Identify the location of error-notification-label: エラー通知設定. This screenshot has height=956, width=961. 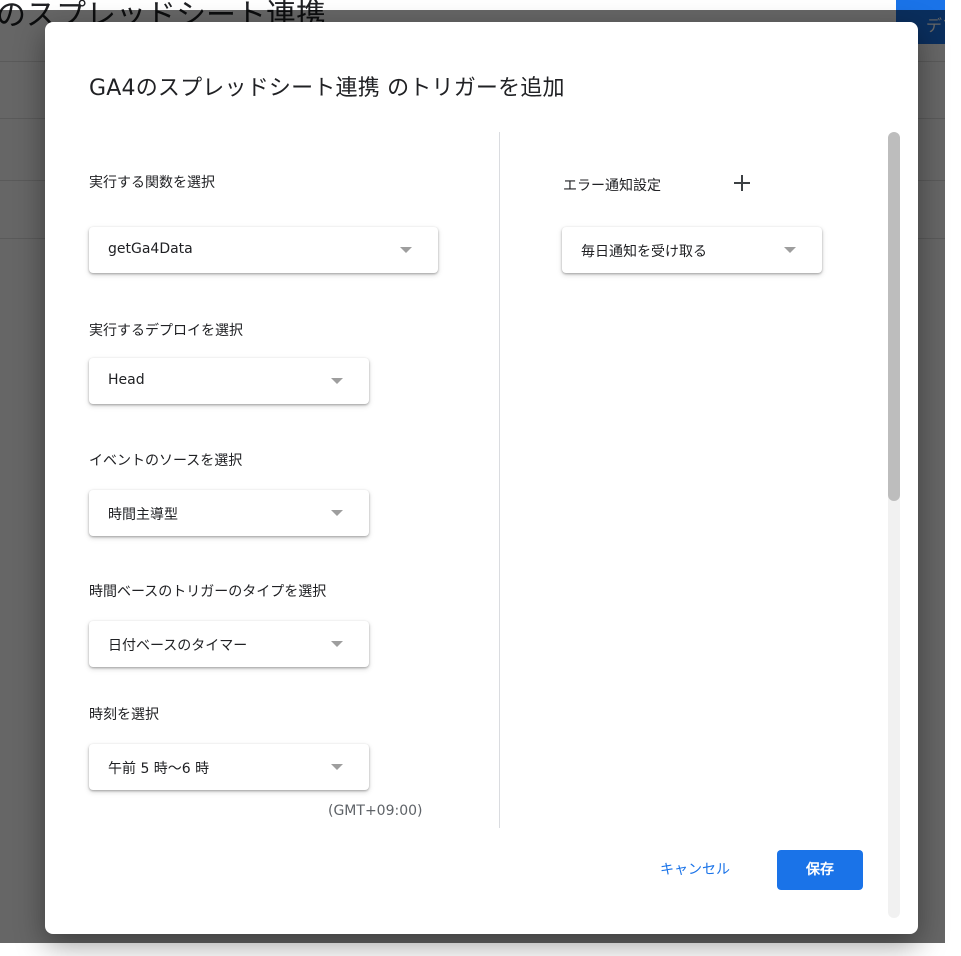
(612, 186).